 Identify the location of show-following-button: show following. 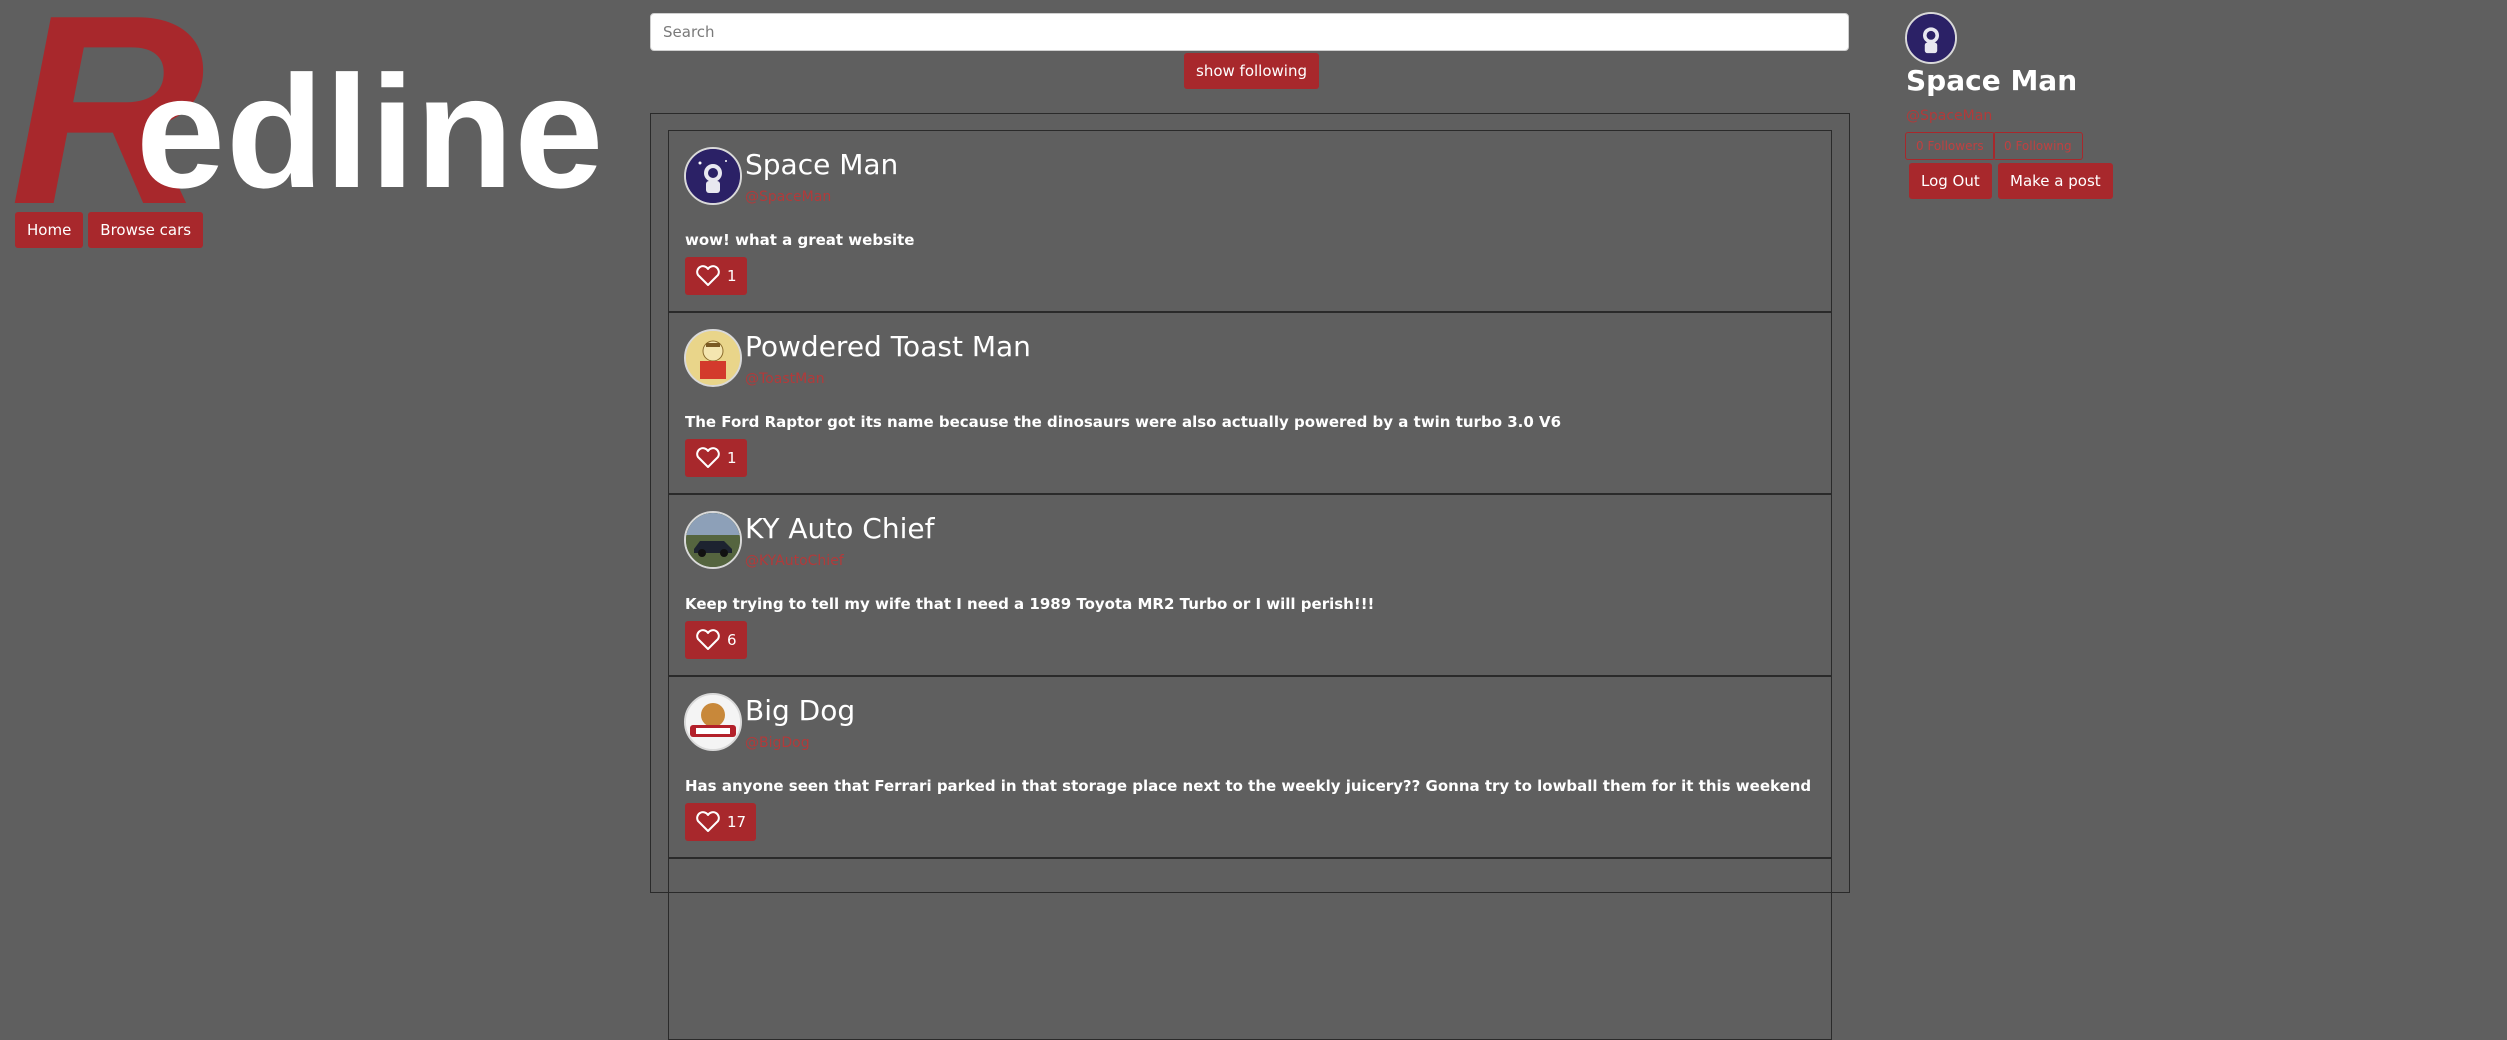
(1251, 71).